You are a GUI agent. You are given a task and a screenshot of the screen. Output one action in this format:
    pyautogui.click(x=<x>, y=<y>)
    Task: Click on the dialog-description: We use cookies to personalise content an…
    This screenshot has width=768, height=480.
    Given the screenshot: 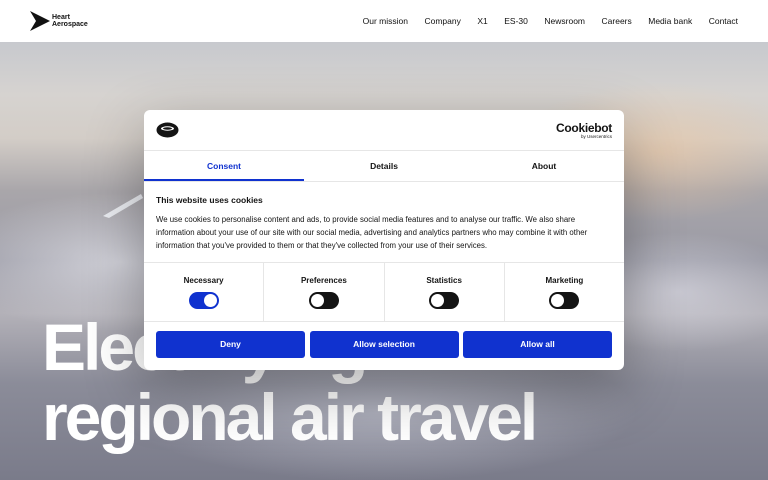 What is the action you would take?
    pyautogui.click(x=372, y=232)
    